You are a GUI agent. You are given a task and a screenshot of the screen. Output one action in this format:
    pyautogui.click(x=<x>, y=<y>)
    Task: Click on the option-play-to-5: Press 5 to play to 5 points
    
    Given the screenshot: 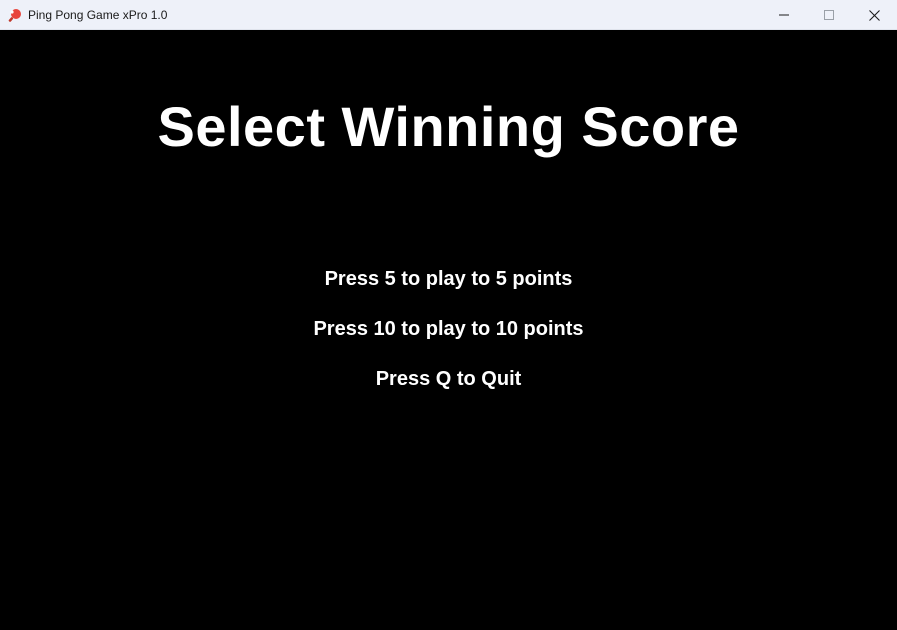 What is the action you would take?
    pyautogui.click(x=448, y=279)
    